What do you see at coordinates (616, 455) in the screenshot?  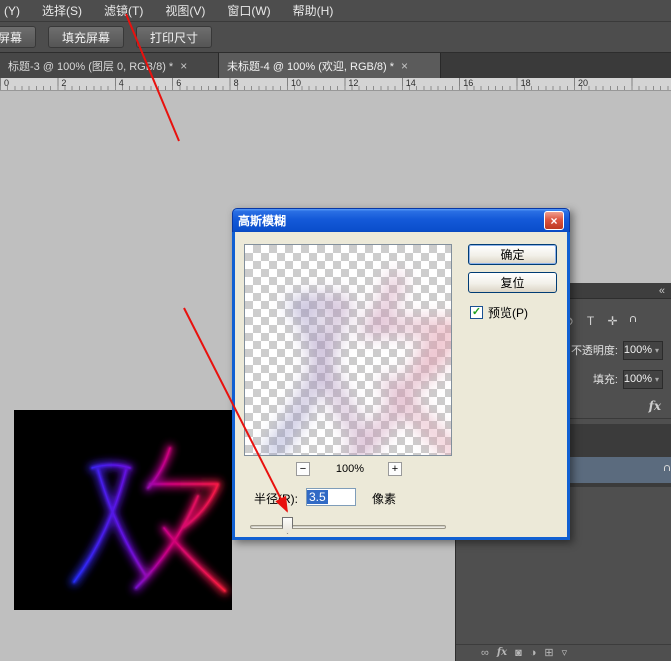 I see `layers-list` at bounding box center [616, 455].